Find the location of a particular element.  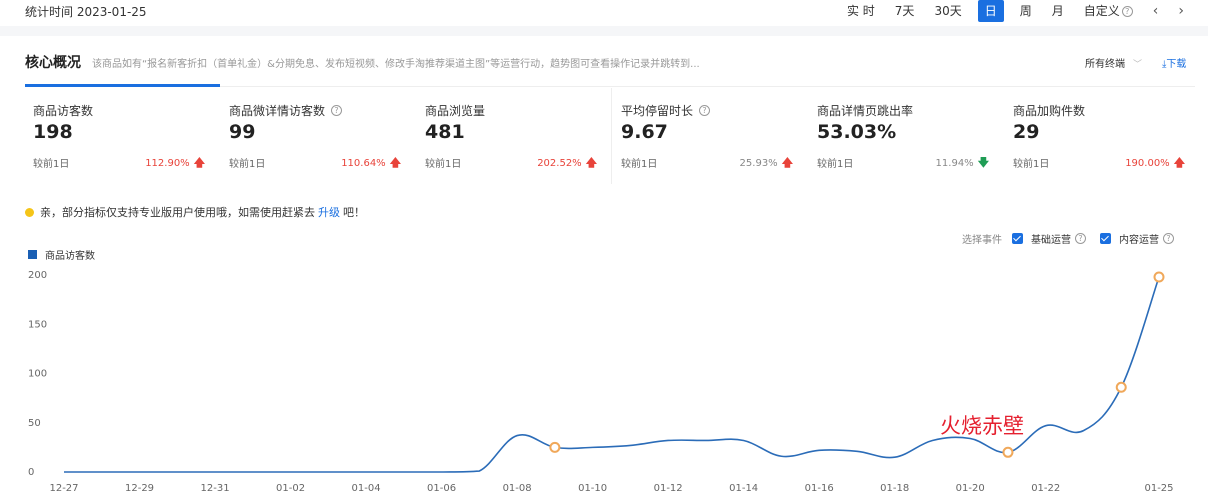

custom-label: 自定义 is located at coordinates (1101, 11).